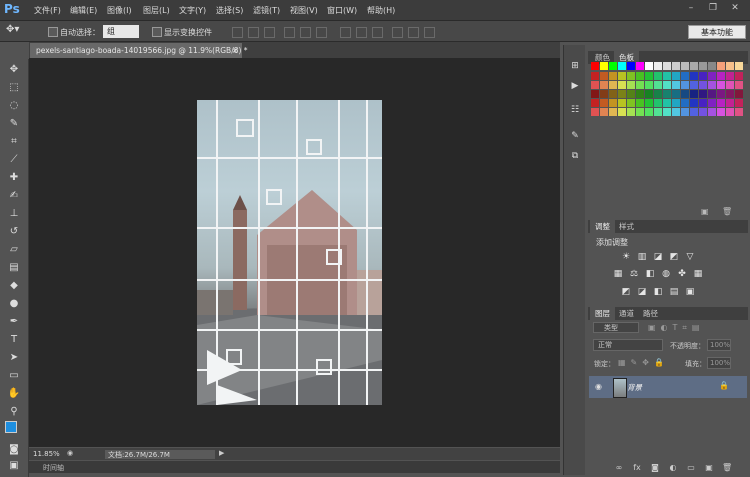 The image size is (750, 477). I want to click on healing-icon: ✚, so click(14, 178).